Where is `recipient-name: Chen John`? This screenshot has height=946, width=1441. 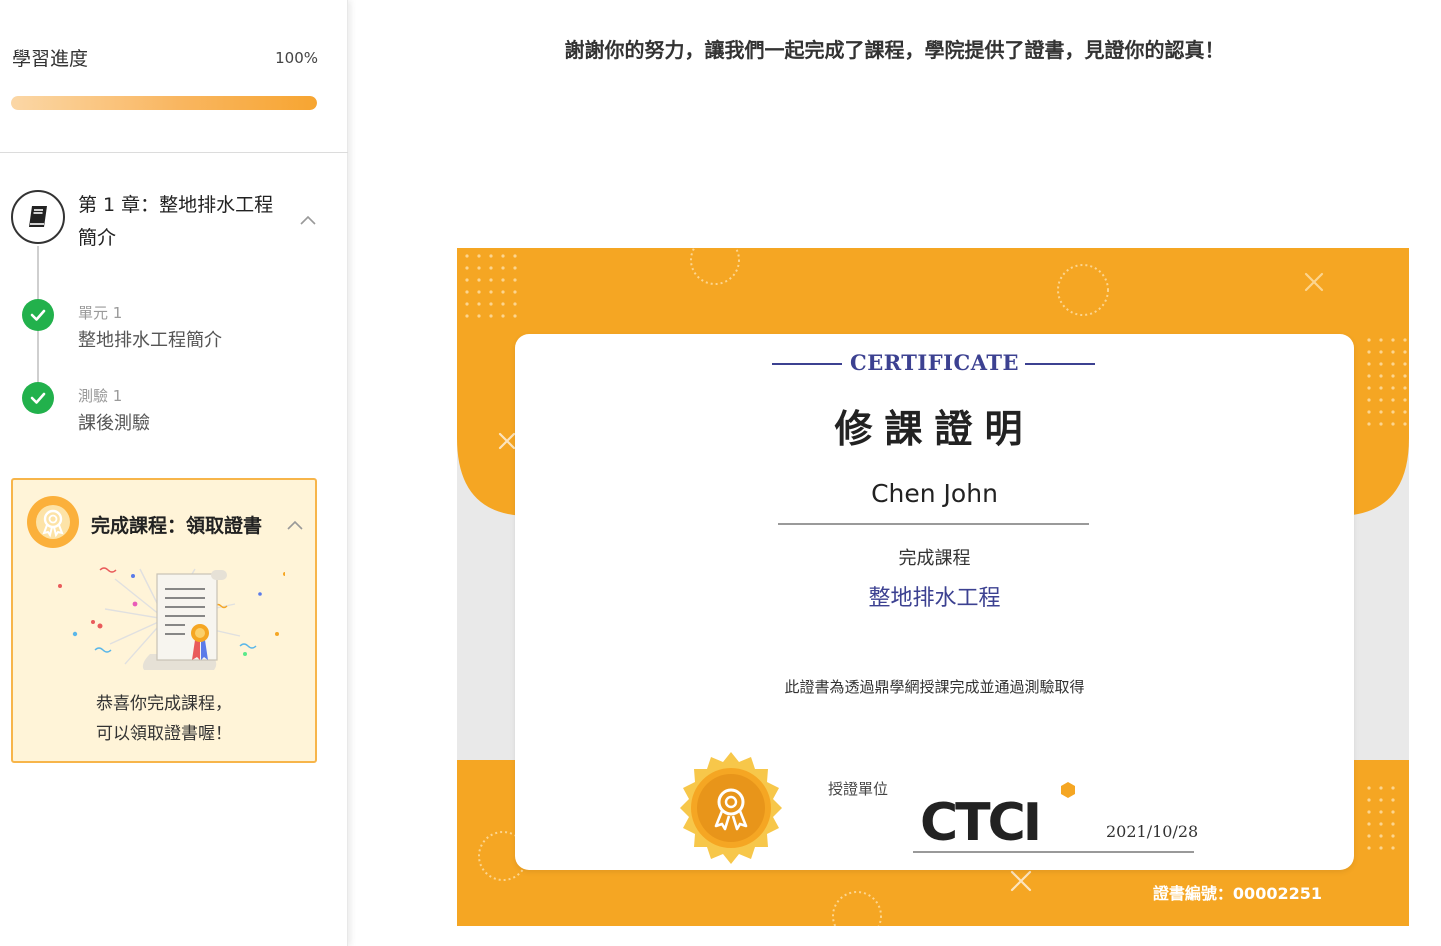
recipient-name: Chen John is located at coordinates (934, 493).